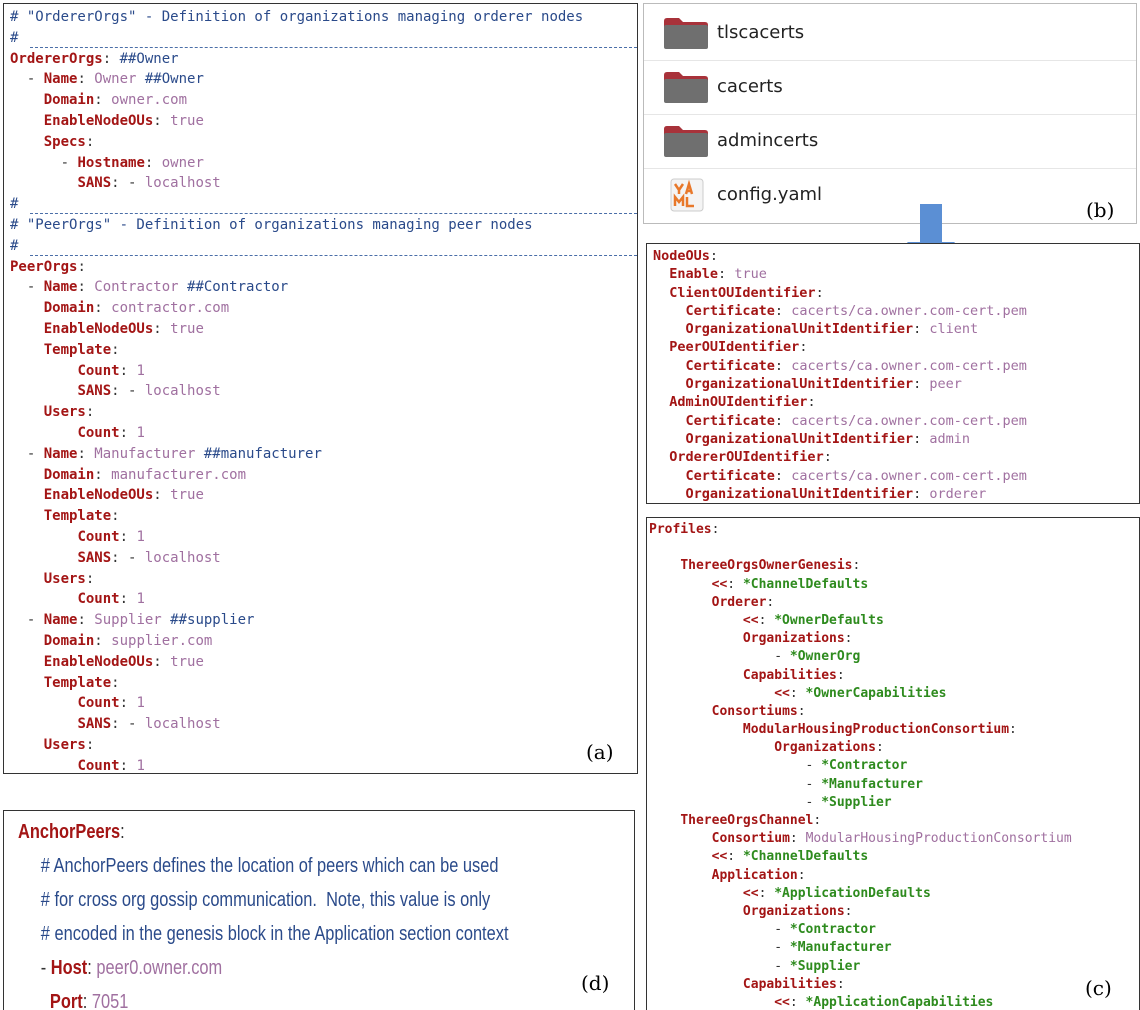 This screenshot has height=1010, width=1140. I want to click on code-line: PeerOrgs:, so click(296, 267).